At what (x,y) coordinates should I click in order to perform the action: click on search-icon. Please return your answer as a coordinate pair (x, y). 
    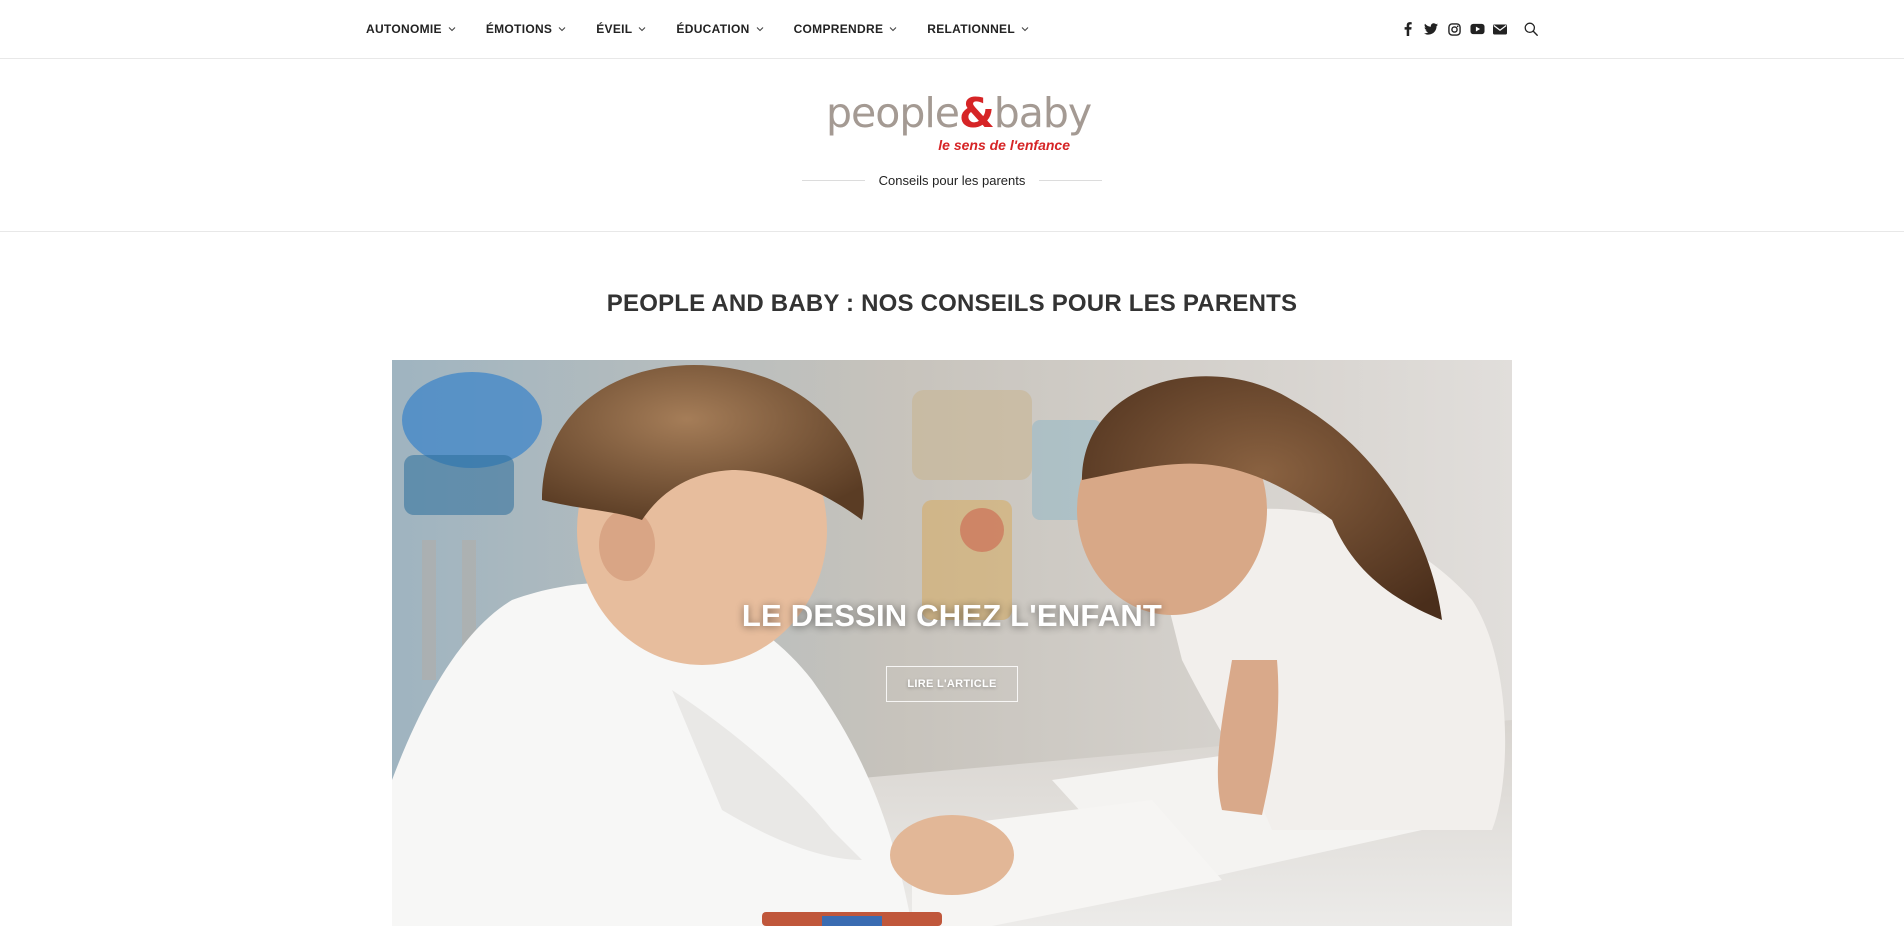
    Looking at the image, I should click on (1531, 29).